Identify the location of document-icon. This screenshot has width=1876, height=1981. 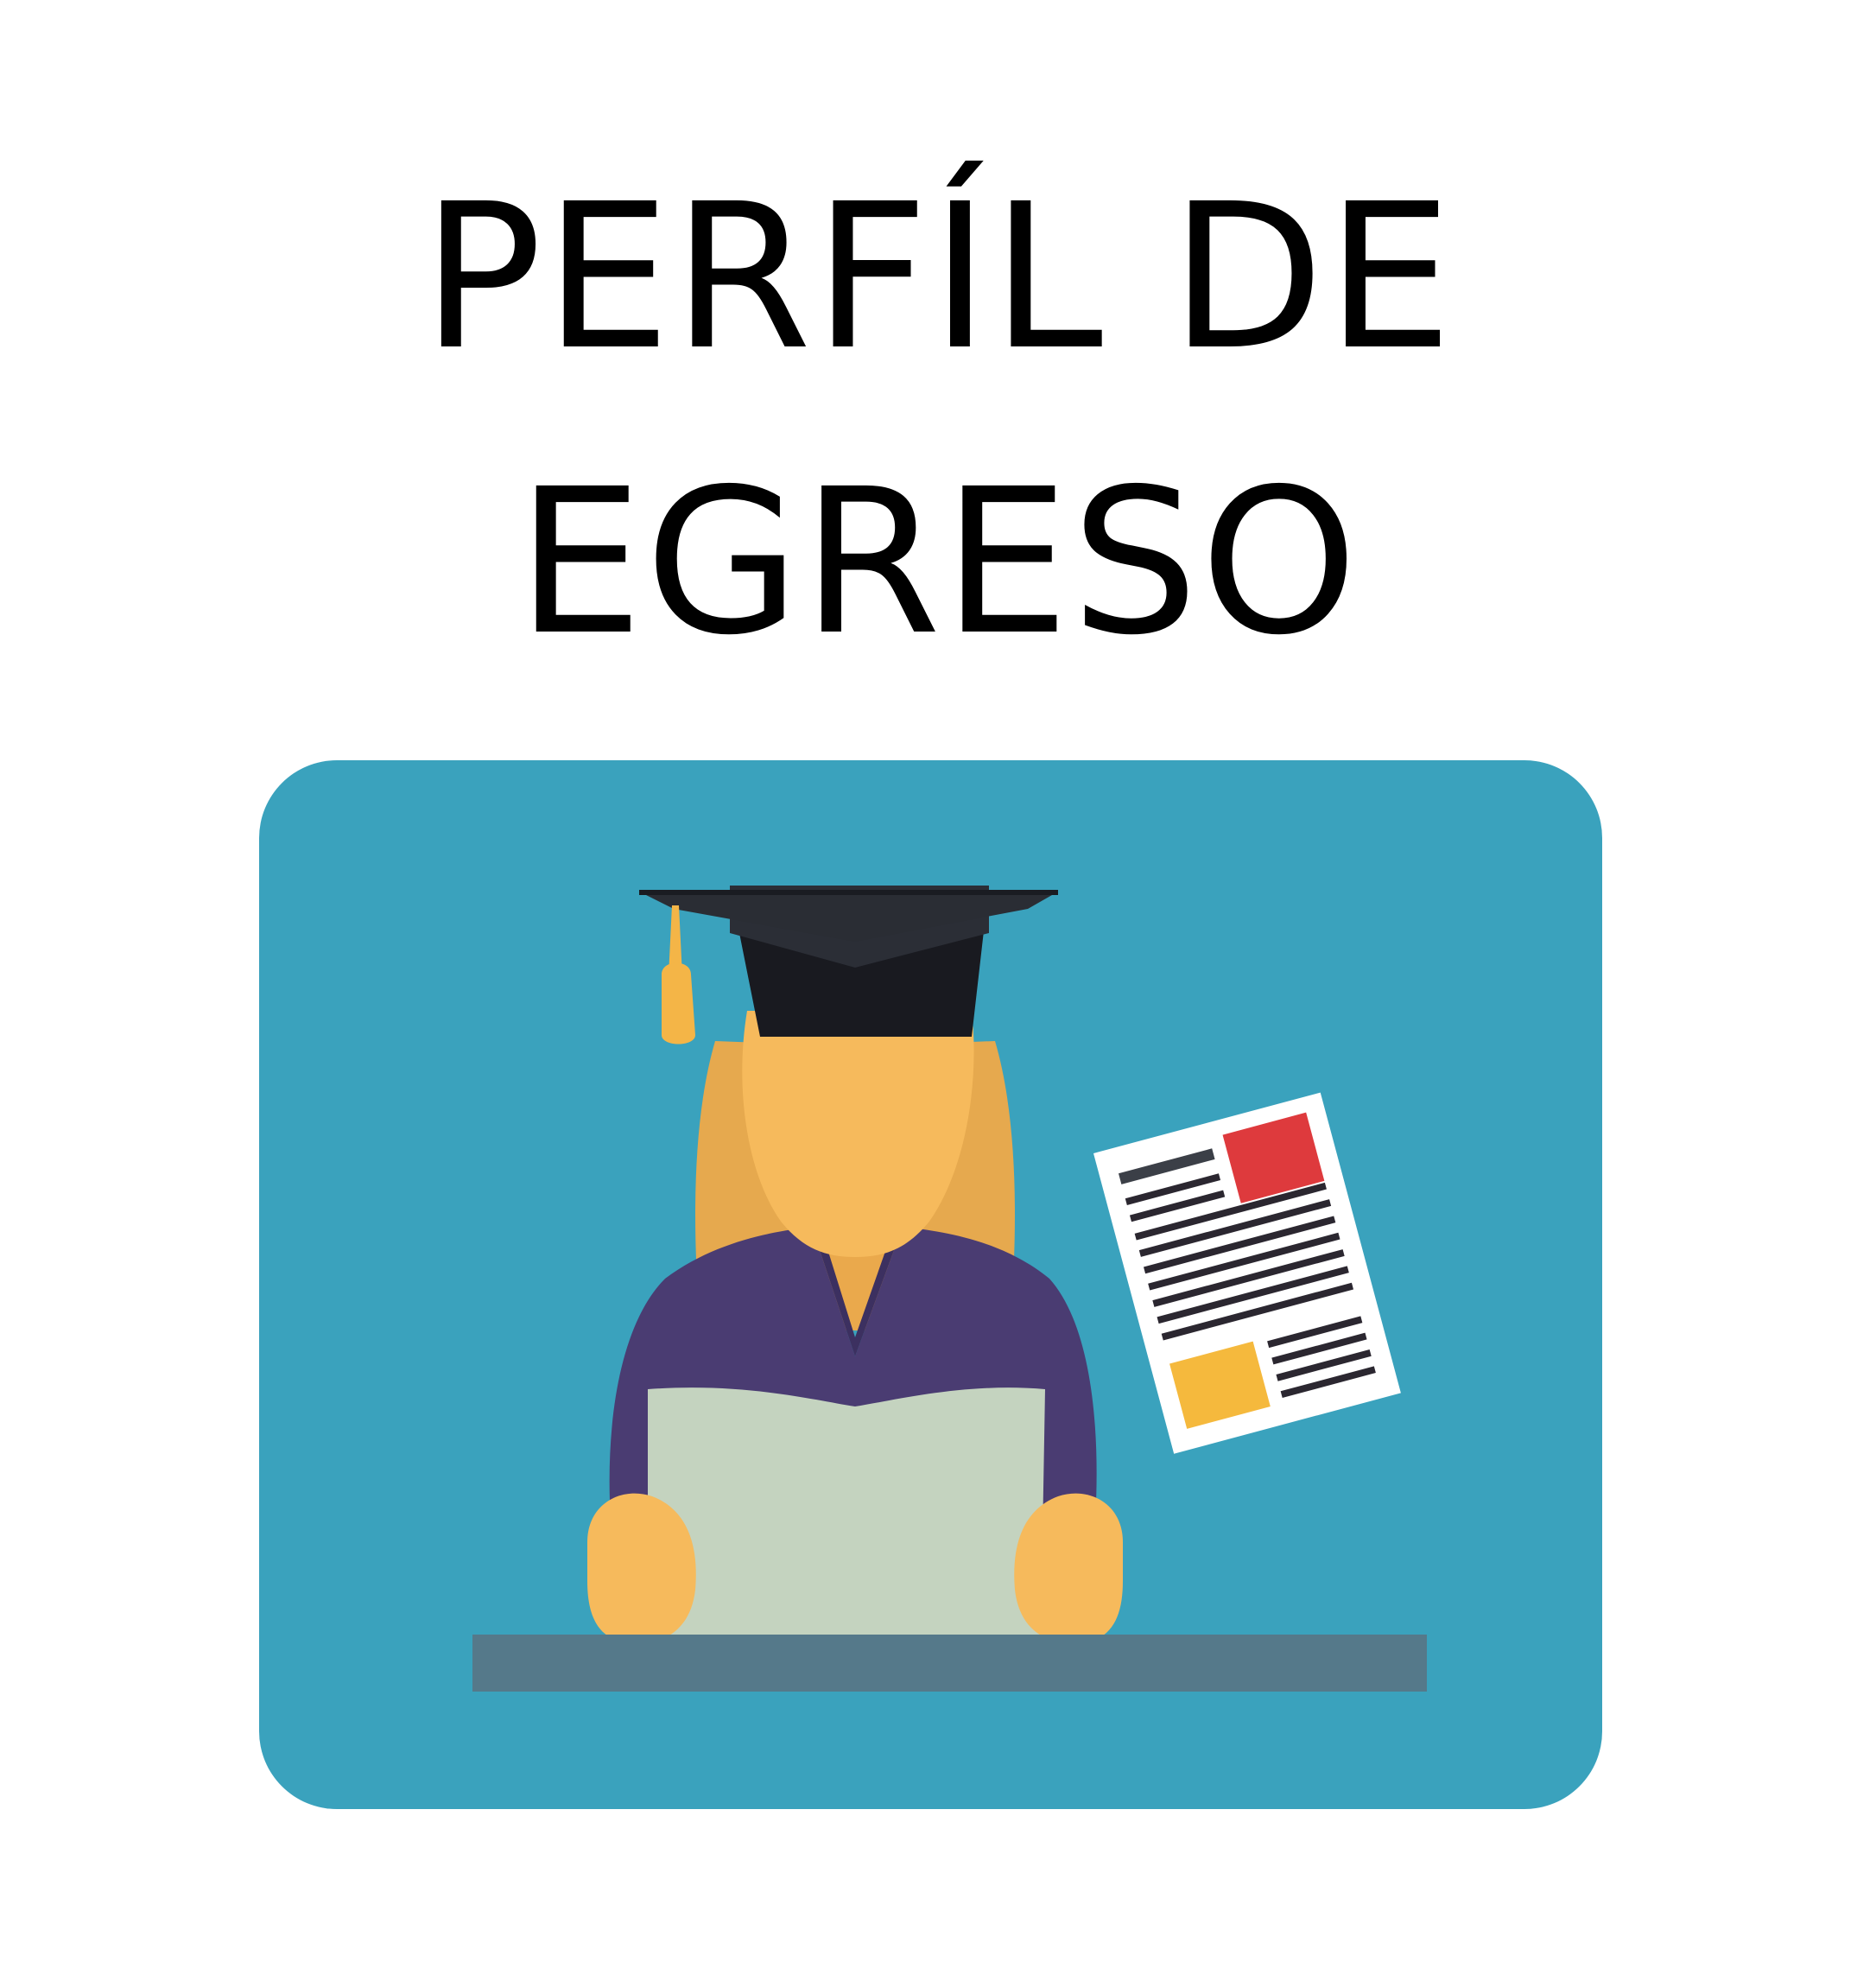
(1247, 1273).